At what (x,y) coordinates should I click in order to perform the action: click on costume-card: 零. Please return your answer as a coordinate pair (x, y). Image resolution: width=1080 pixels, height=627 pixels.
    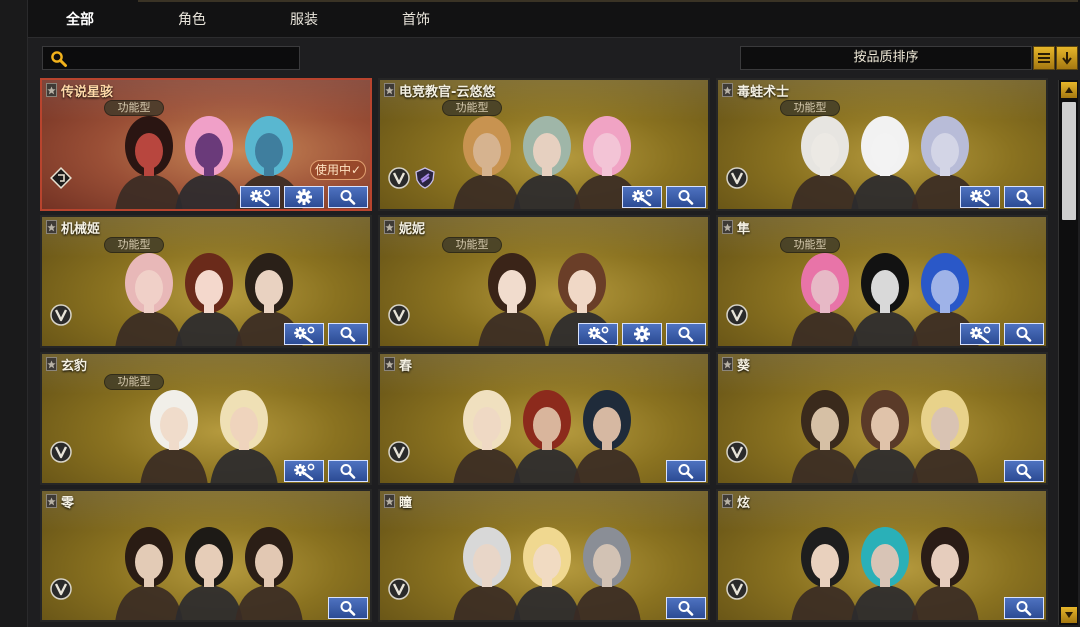
    Looking at the image, I should click on (206, 555).